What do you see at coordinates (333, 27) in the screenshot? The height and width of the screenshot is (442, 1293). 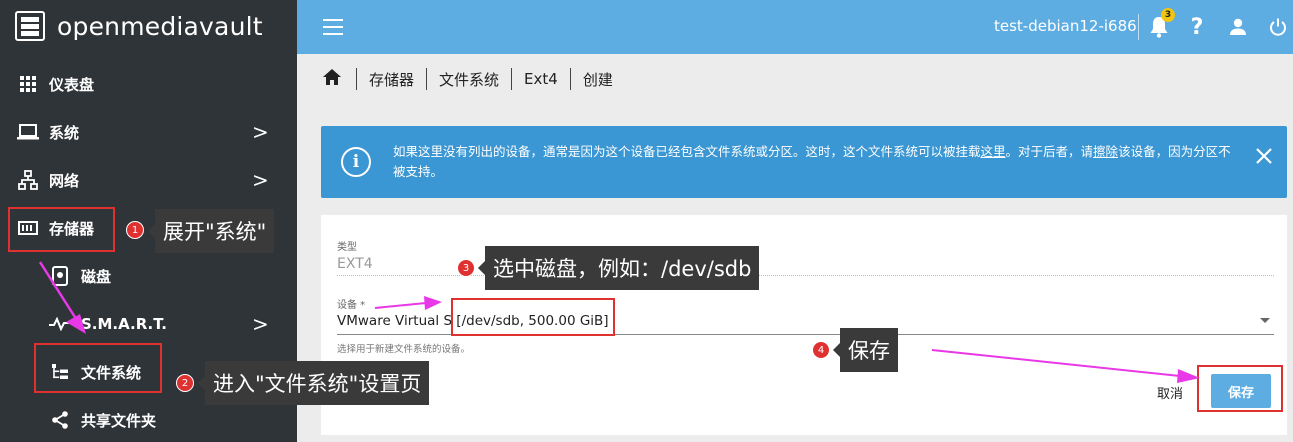 I see `menu-toggle-icon` at bounding box center [333, 27].